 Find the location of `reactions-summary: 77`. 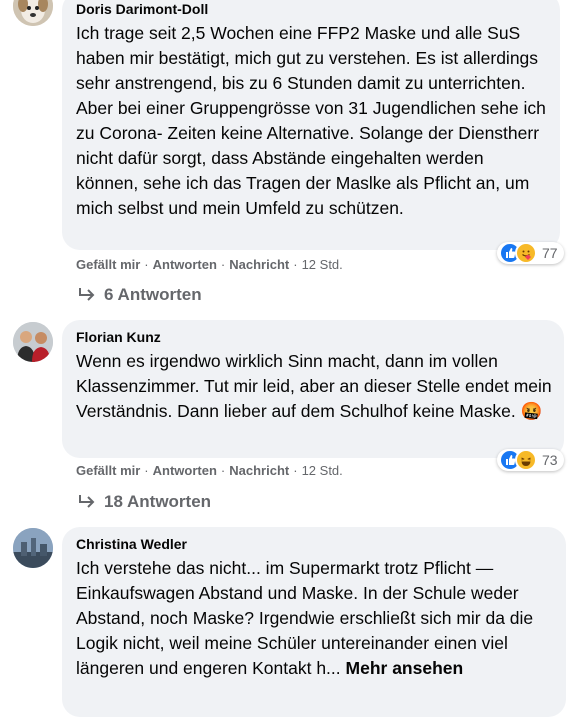

reactions-summary: 77 is located at coordinates (530, 253).